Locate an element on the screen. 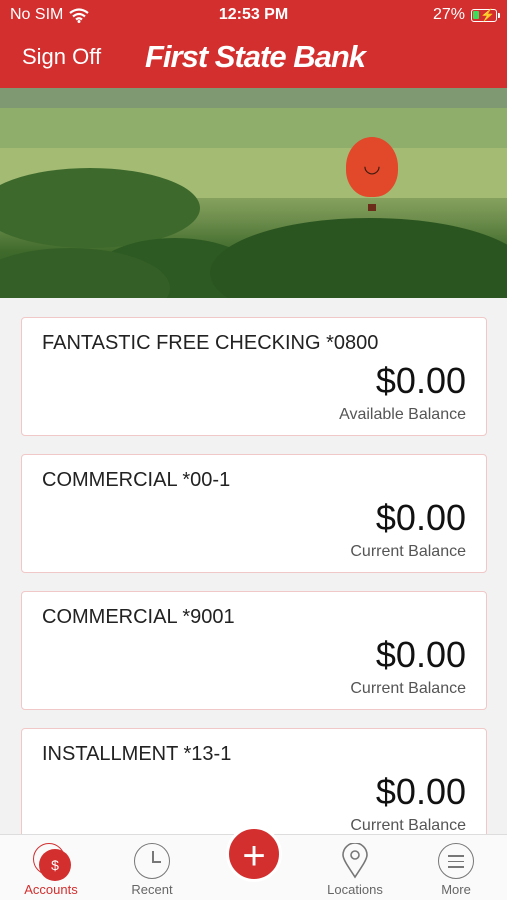 The image size is (507, 900). account-name: COMMERCIAL *9001 is located at coordinates (138, 617).